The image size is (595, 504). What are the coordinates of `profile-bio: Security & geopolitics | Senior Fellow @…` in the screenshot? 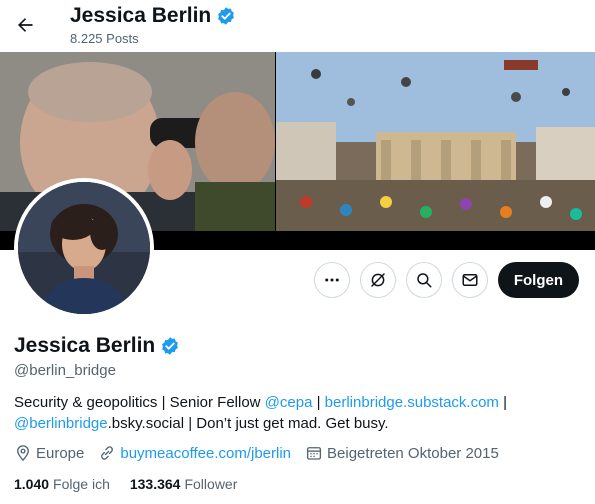 It's located at (294, 413).